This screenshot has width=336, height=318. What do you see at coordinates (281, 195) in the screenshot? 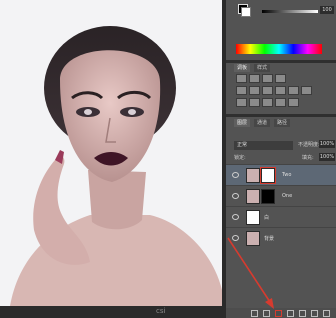
I see `layer-row: One` at bounding box center [281, 195].